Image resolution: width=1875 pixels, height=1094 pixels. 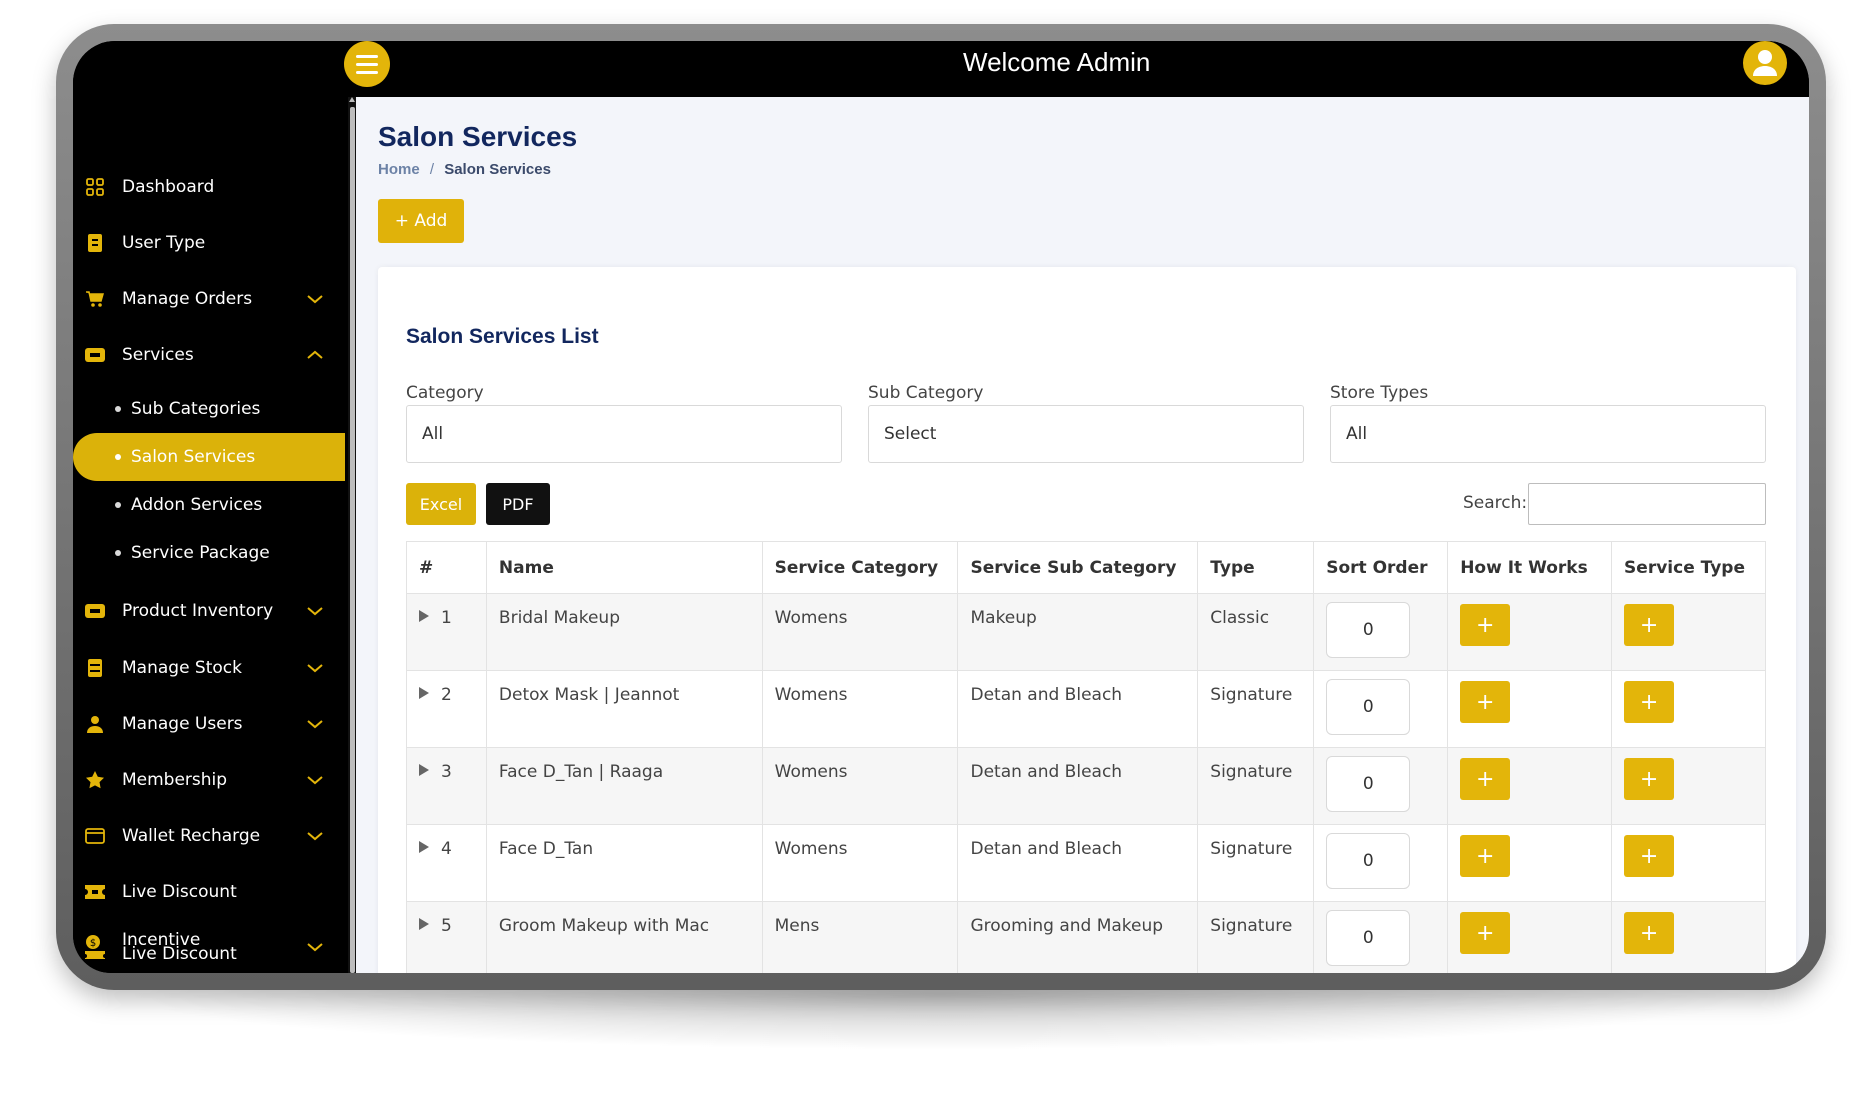 I want to click on sidebar-item-manage-stock: Manage Stock, so click(x=209, y=668).